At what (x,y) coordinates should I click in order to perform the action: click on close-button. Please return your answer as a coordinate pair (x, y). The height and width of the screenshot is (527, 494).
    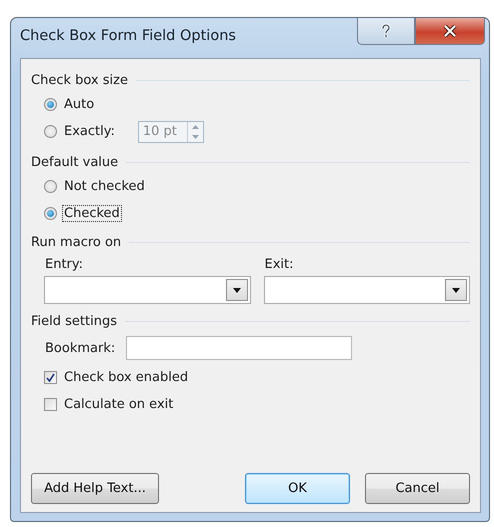
    Looking at the image, I should click on (450, 31).